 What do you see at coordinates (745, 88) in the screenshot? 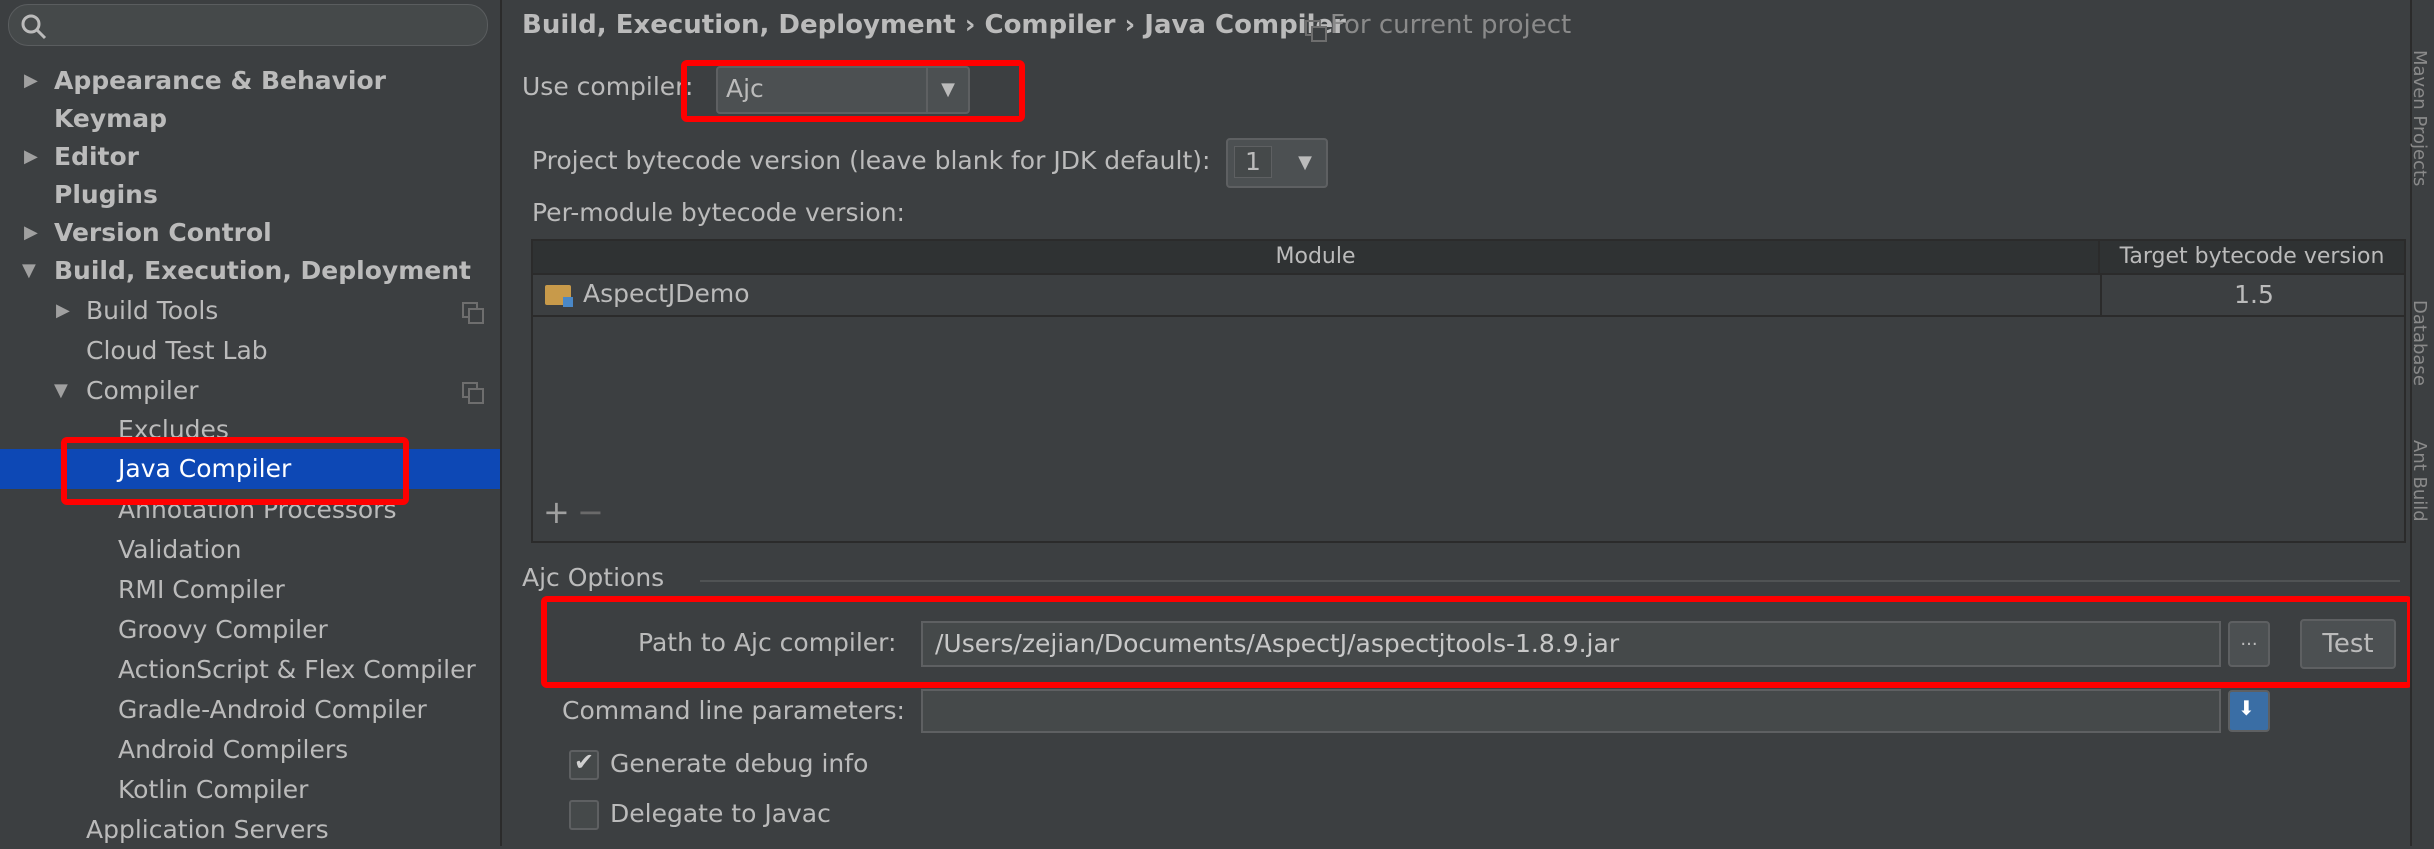
I see `compiler-select-value: Ajc` at bounding box center [745, 88].